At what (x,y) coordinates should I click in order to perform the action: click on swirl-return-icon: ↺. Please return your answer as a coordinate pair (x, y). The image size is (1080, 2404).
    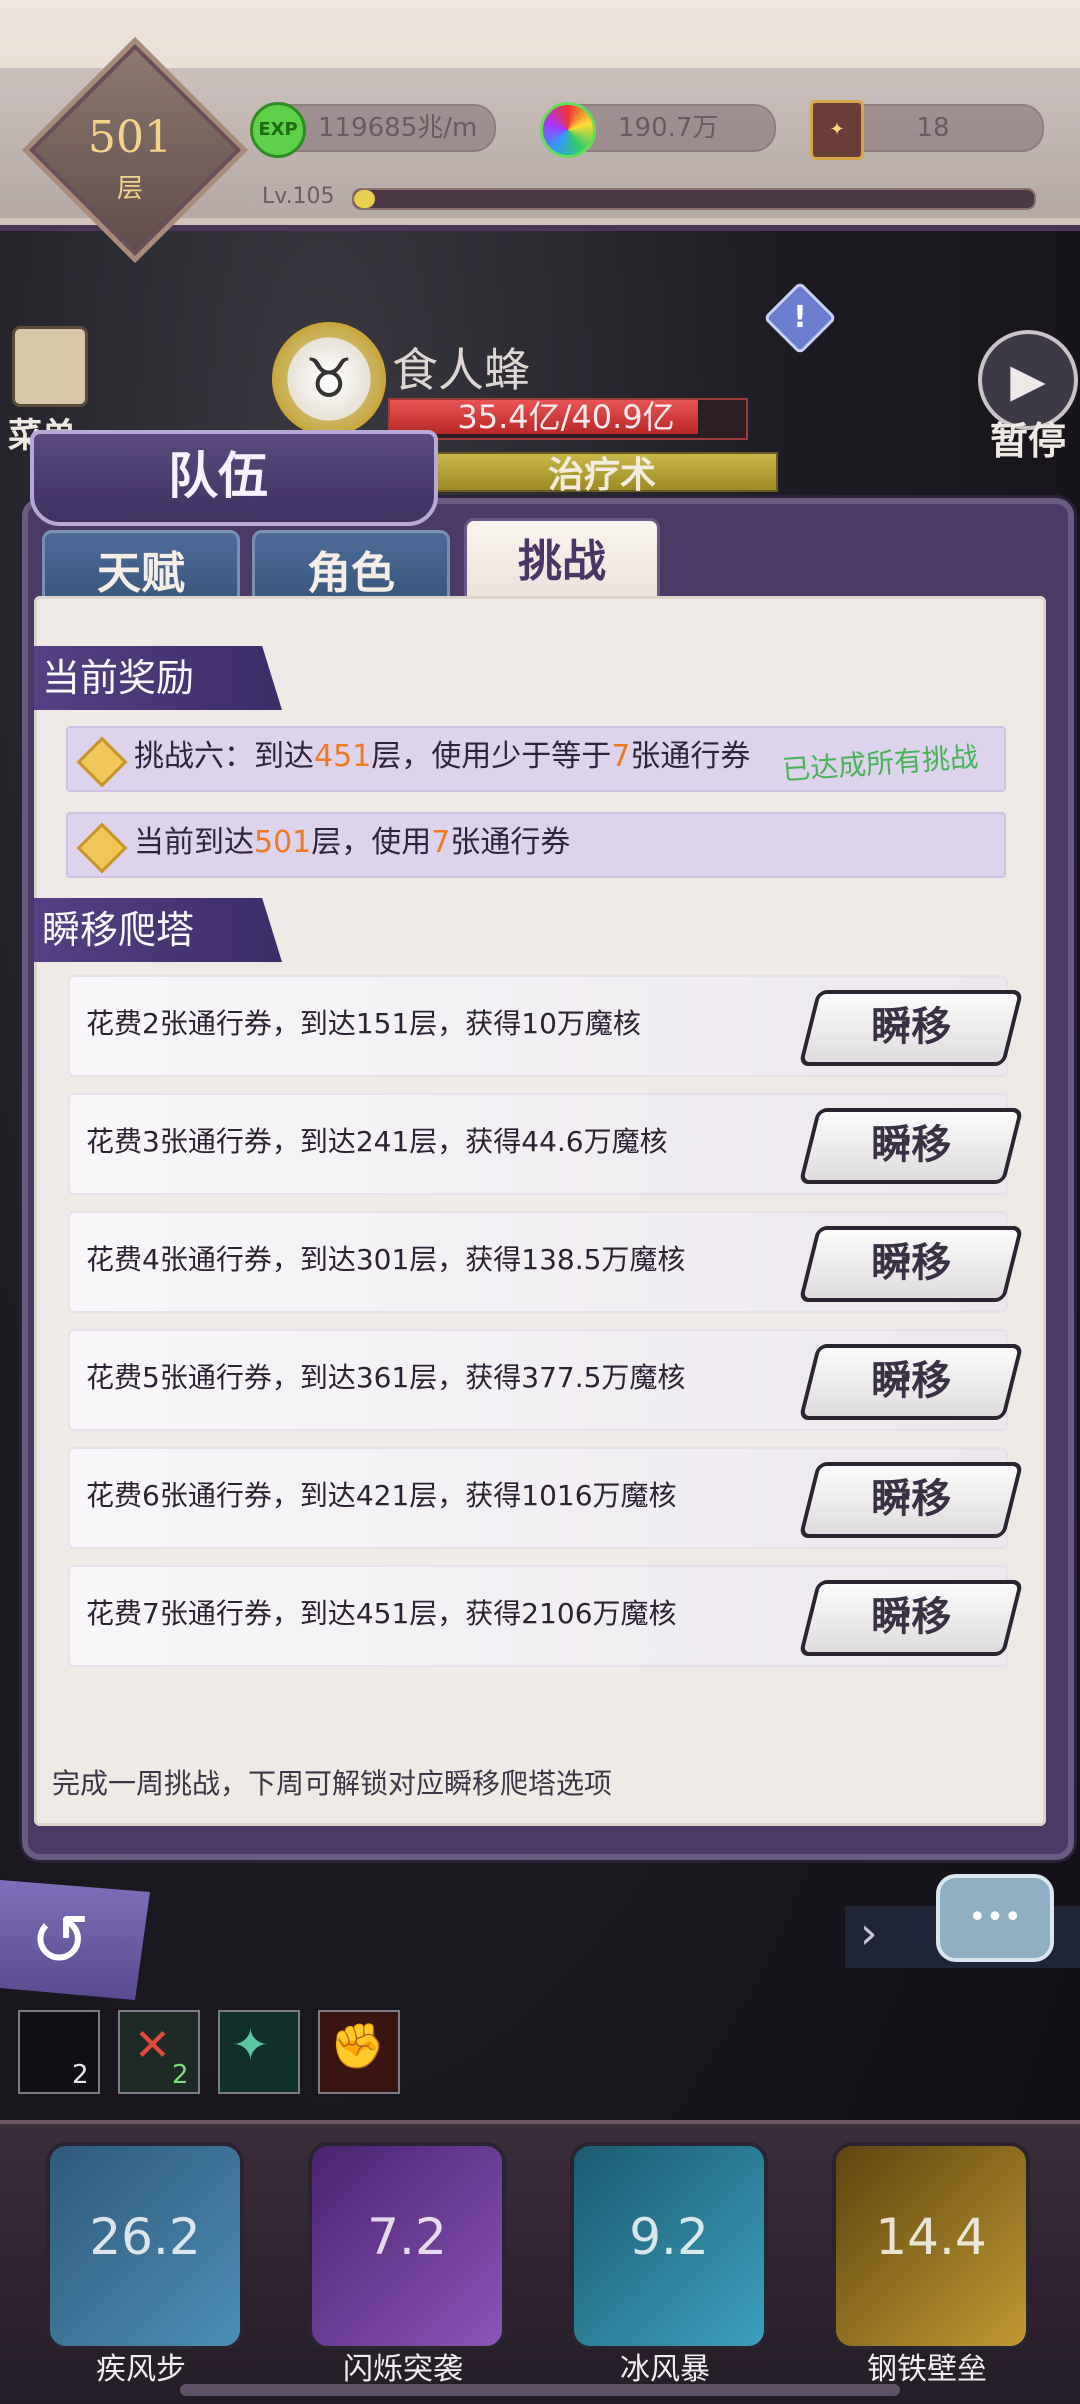
    Looking at the image, I should click on (60, 1940).